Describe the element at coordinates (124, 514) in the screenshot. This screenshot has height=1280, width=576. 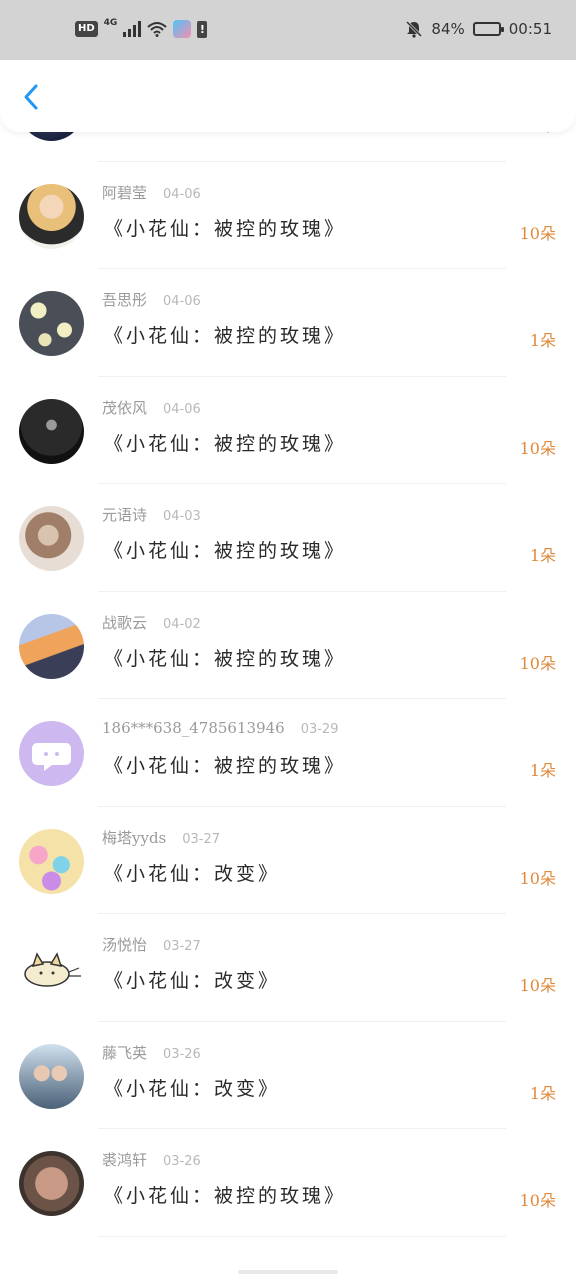
I see `user-name: 元语诗` at that location.